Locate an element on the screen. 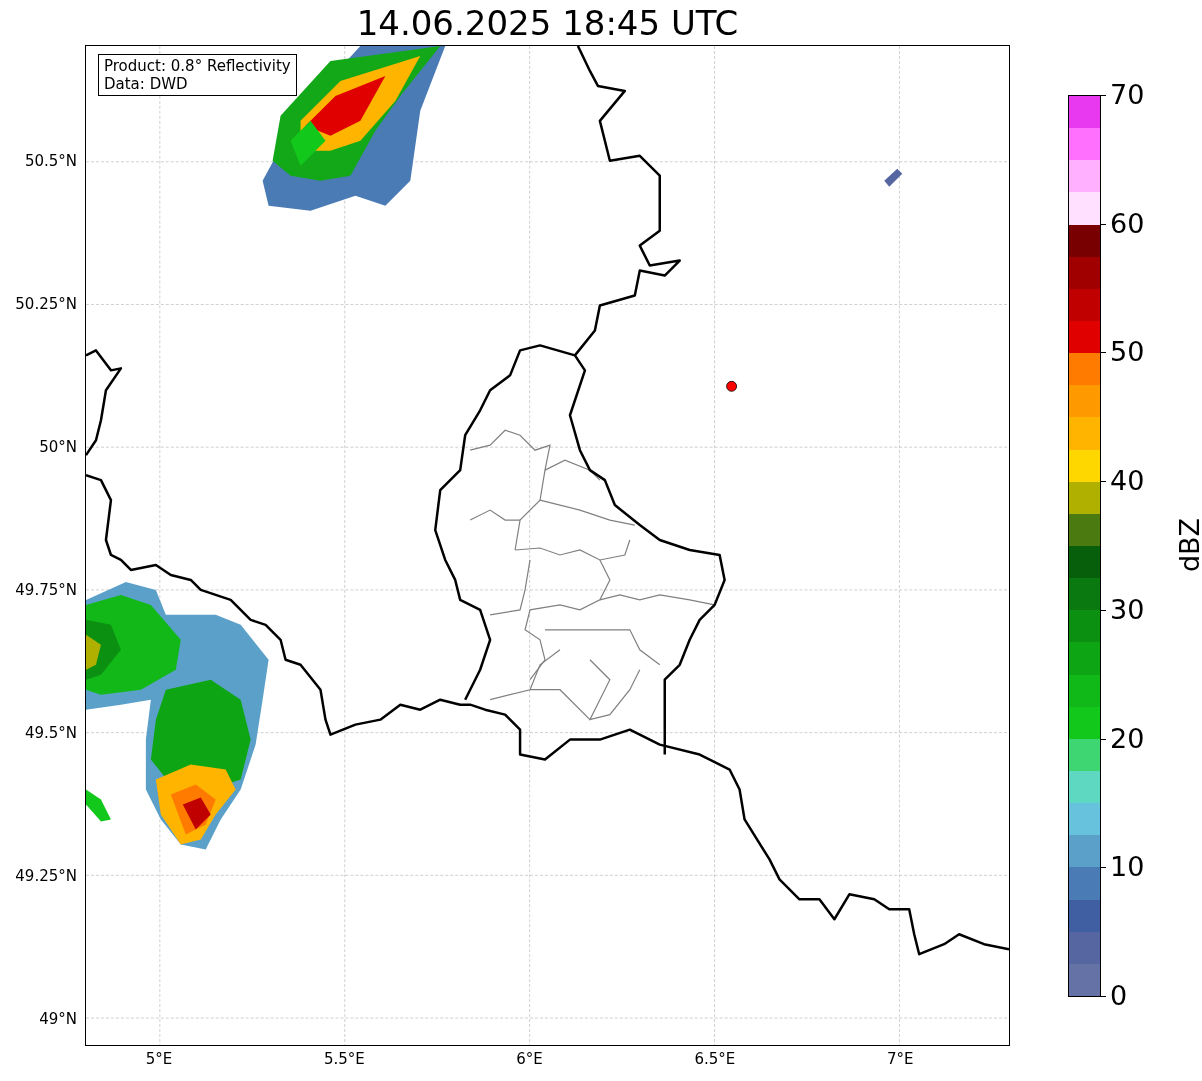  chart-title: 14.06.2025 18:45 UTC is located at coordinates (547, 22).